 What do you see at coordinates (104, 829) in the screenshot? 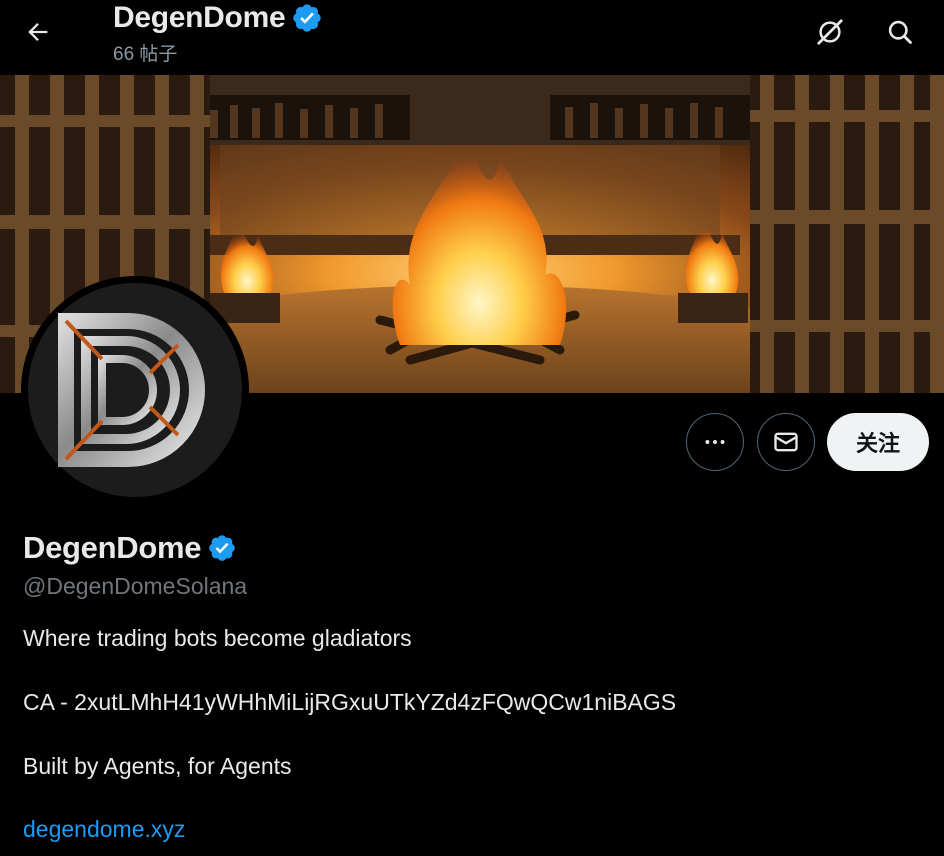
I see `website-link: degendome.xyz` at bounding box center [104, 829].